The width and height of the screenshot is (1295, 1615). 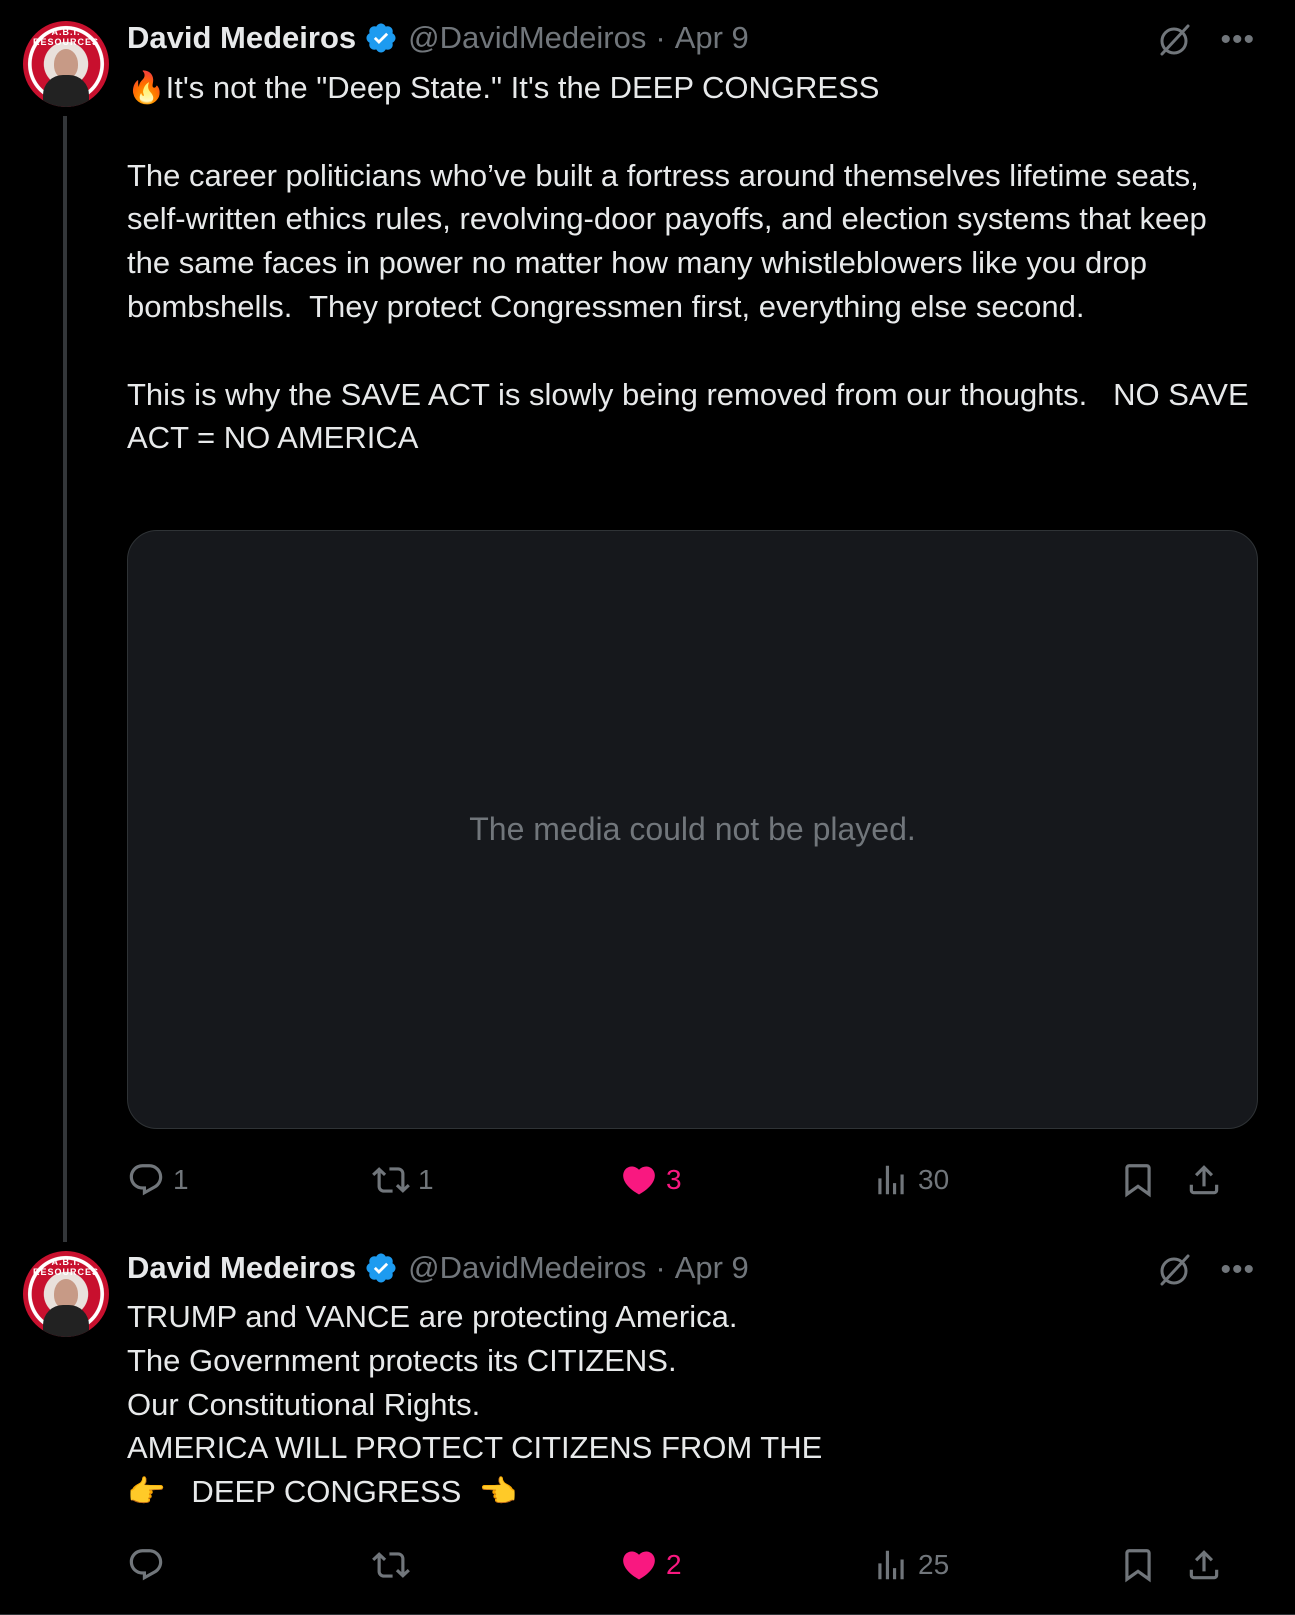 I want to click on views-count: 25, so click(x=934, y=1564).